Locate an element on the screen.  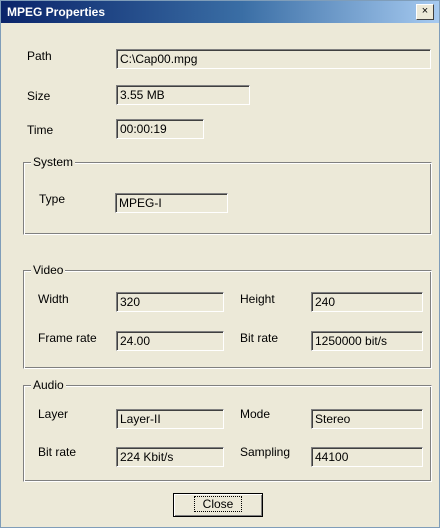
audio-group-title: Audio is located at coordinates (48, 385).